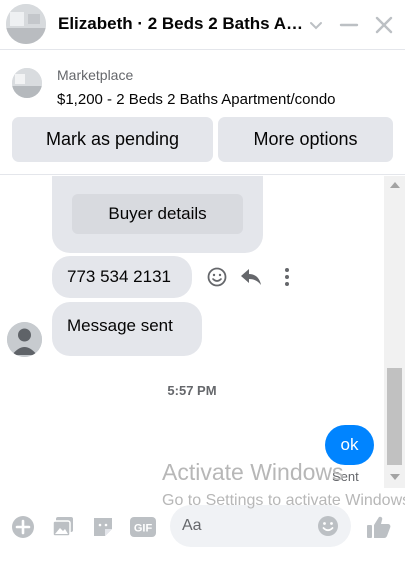  What do you see at coordinates (217, 277) in the screenshot?
I see `react-icon` at bounding box center [217, 277].